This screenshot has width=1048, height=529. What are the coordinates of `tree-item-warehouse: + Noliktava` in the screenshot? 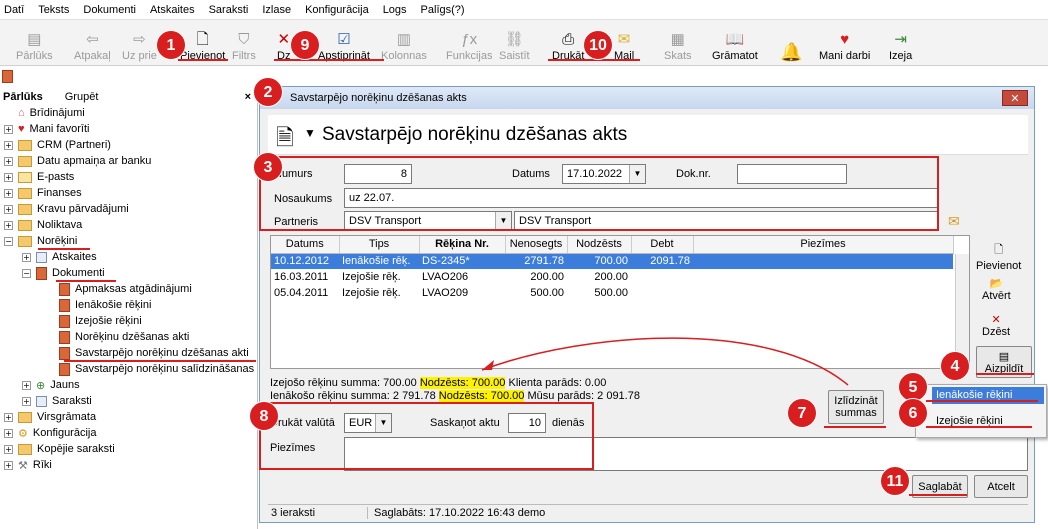 It's located at (43, 225).